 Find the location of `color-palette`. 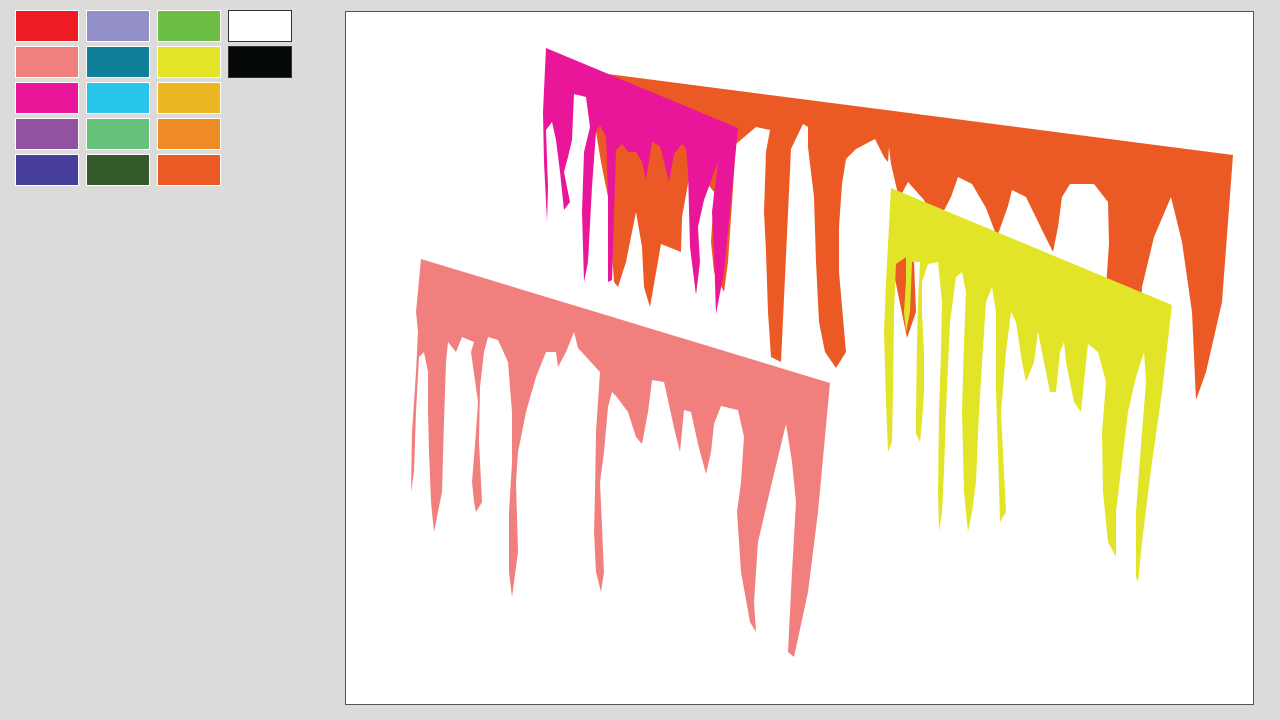

color-palette is located at coordinates (157, 100).